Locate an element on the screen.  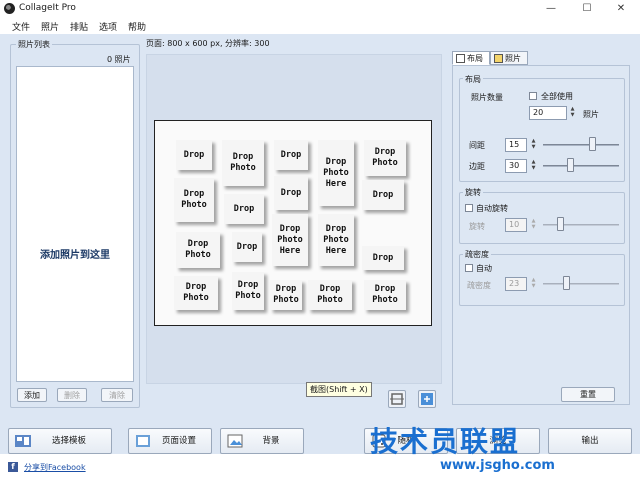
spacing-stepper: ▲ ▼ is located at coordinates (533, 145).